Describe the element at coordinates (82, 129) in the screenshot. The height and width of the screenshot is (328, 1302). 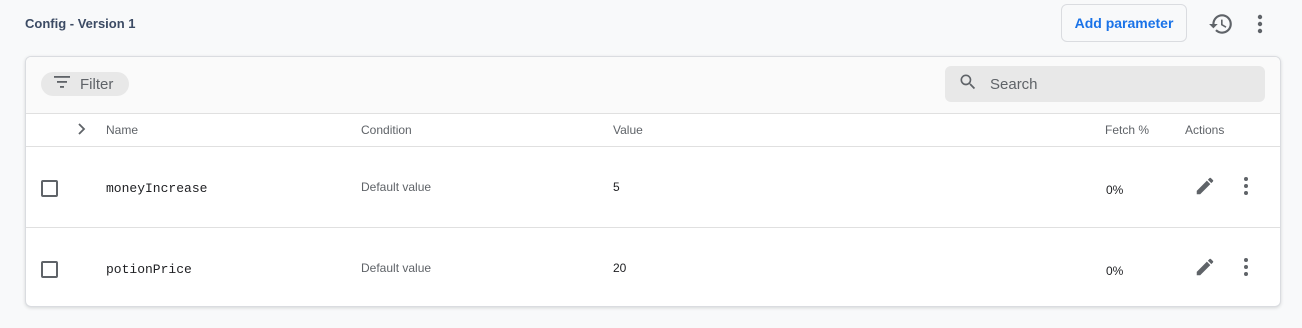
I see `expand-all-chevron-icon` at that location.